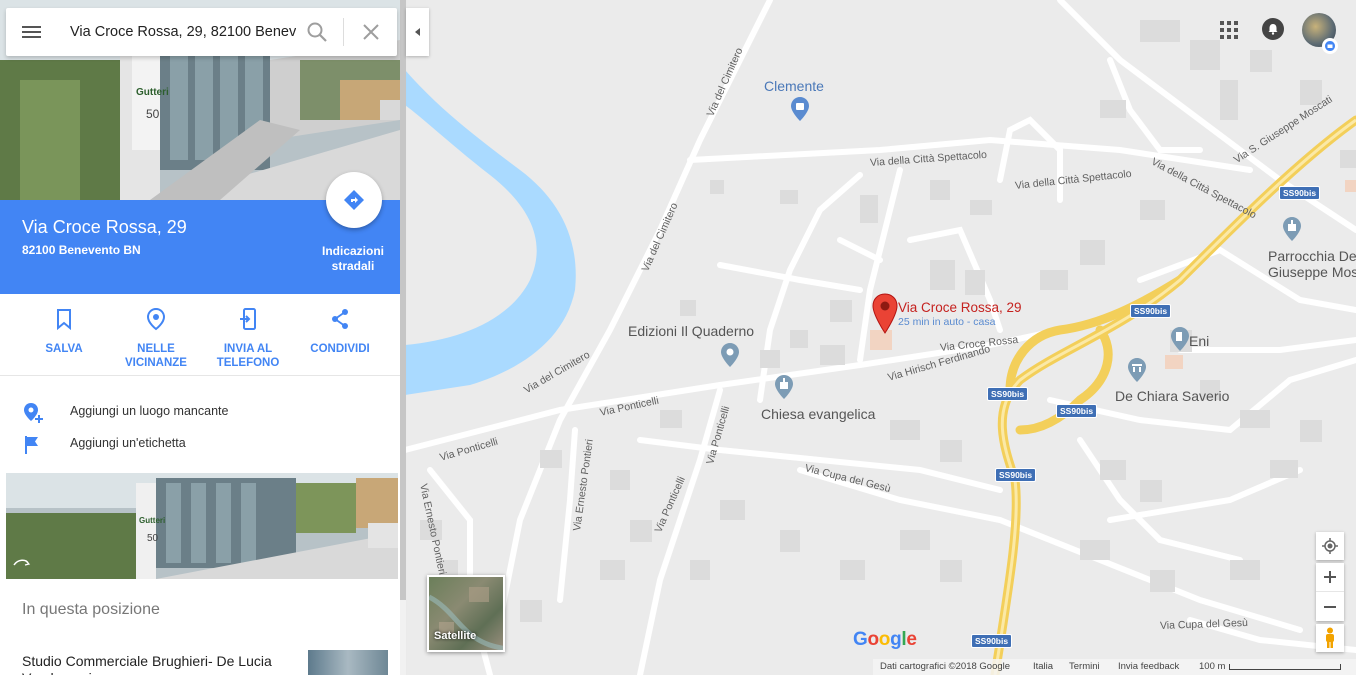 The height and width of the screenshot is (675, 1356). I want to click on river, so click(490, 232).